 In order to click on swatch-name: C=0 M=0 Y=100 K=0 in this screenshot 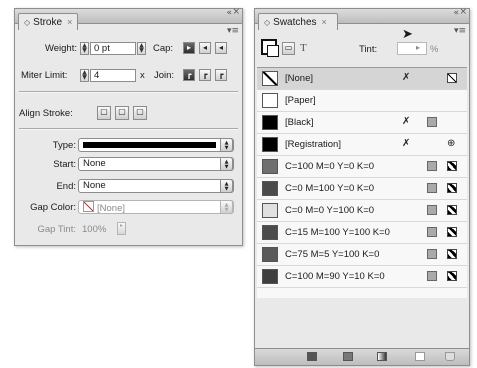, I will do `click(330, 210)`.